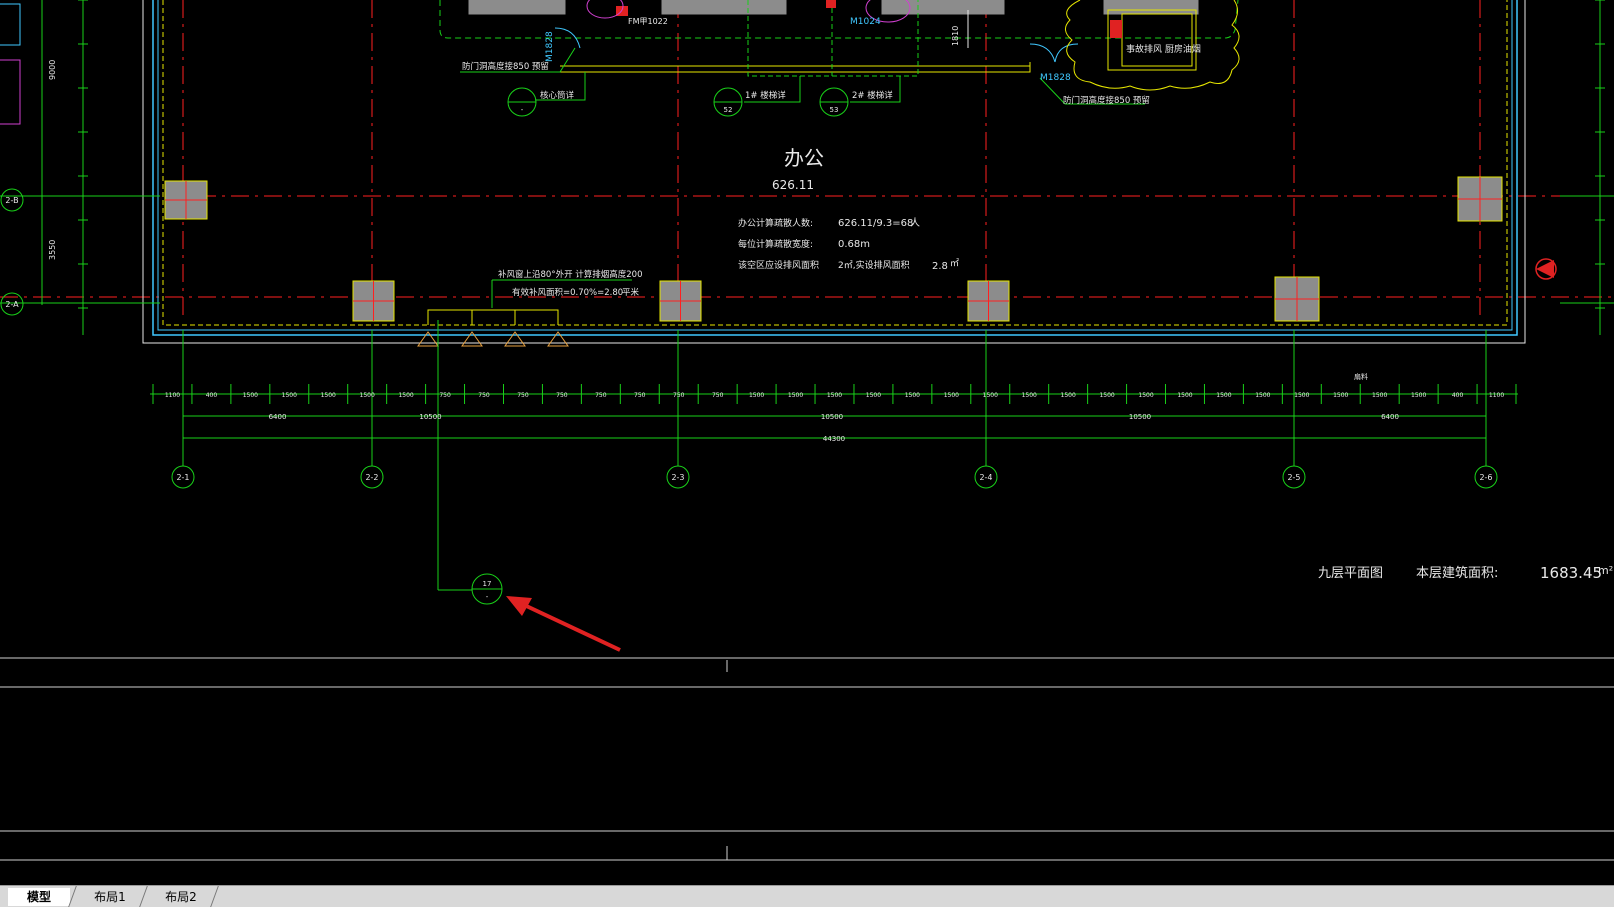 This screenshot has width=1614, height=907. I want to click on left-dim: 3550, so click(52, 250).